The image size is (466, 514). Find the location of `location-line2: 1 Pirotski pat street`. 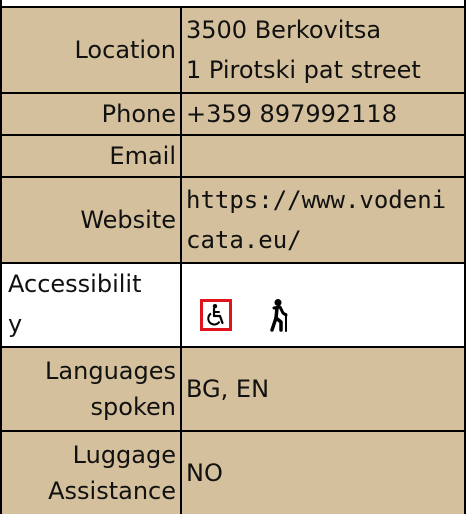

location-line2: 1 Pirotski pat street is located at coordinates (303, 70).